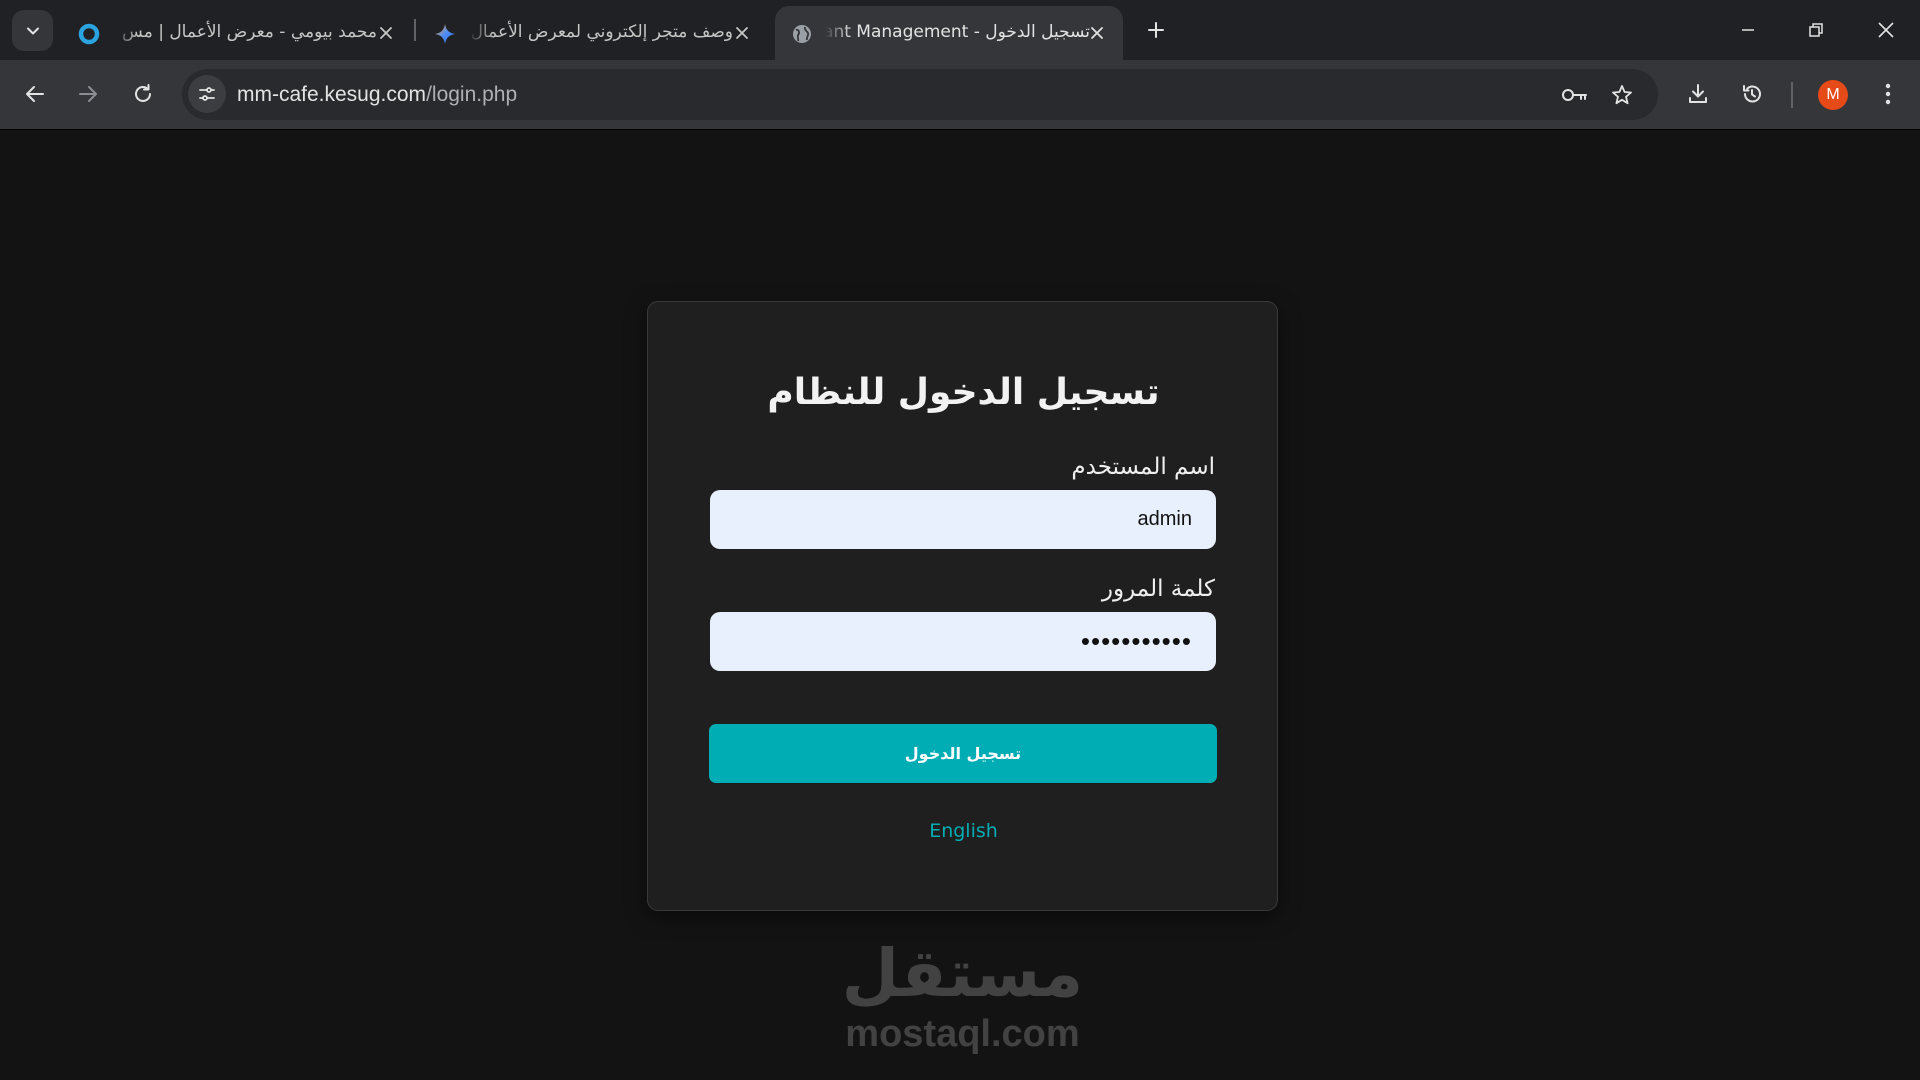  Describe the element at coordinates (963, 519) in the screenshot. I see `username-input` at that location.